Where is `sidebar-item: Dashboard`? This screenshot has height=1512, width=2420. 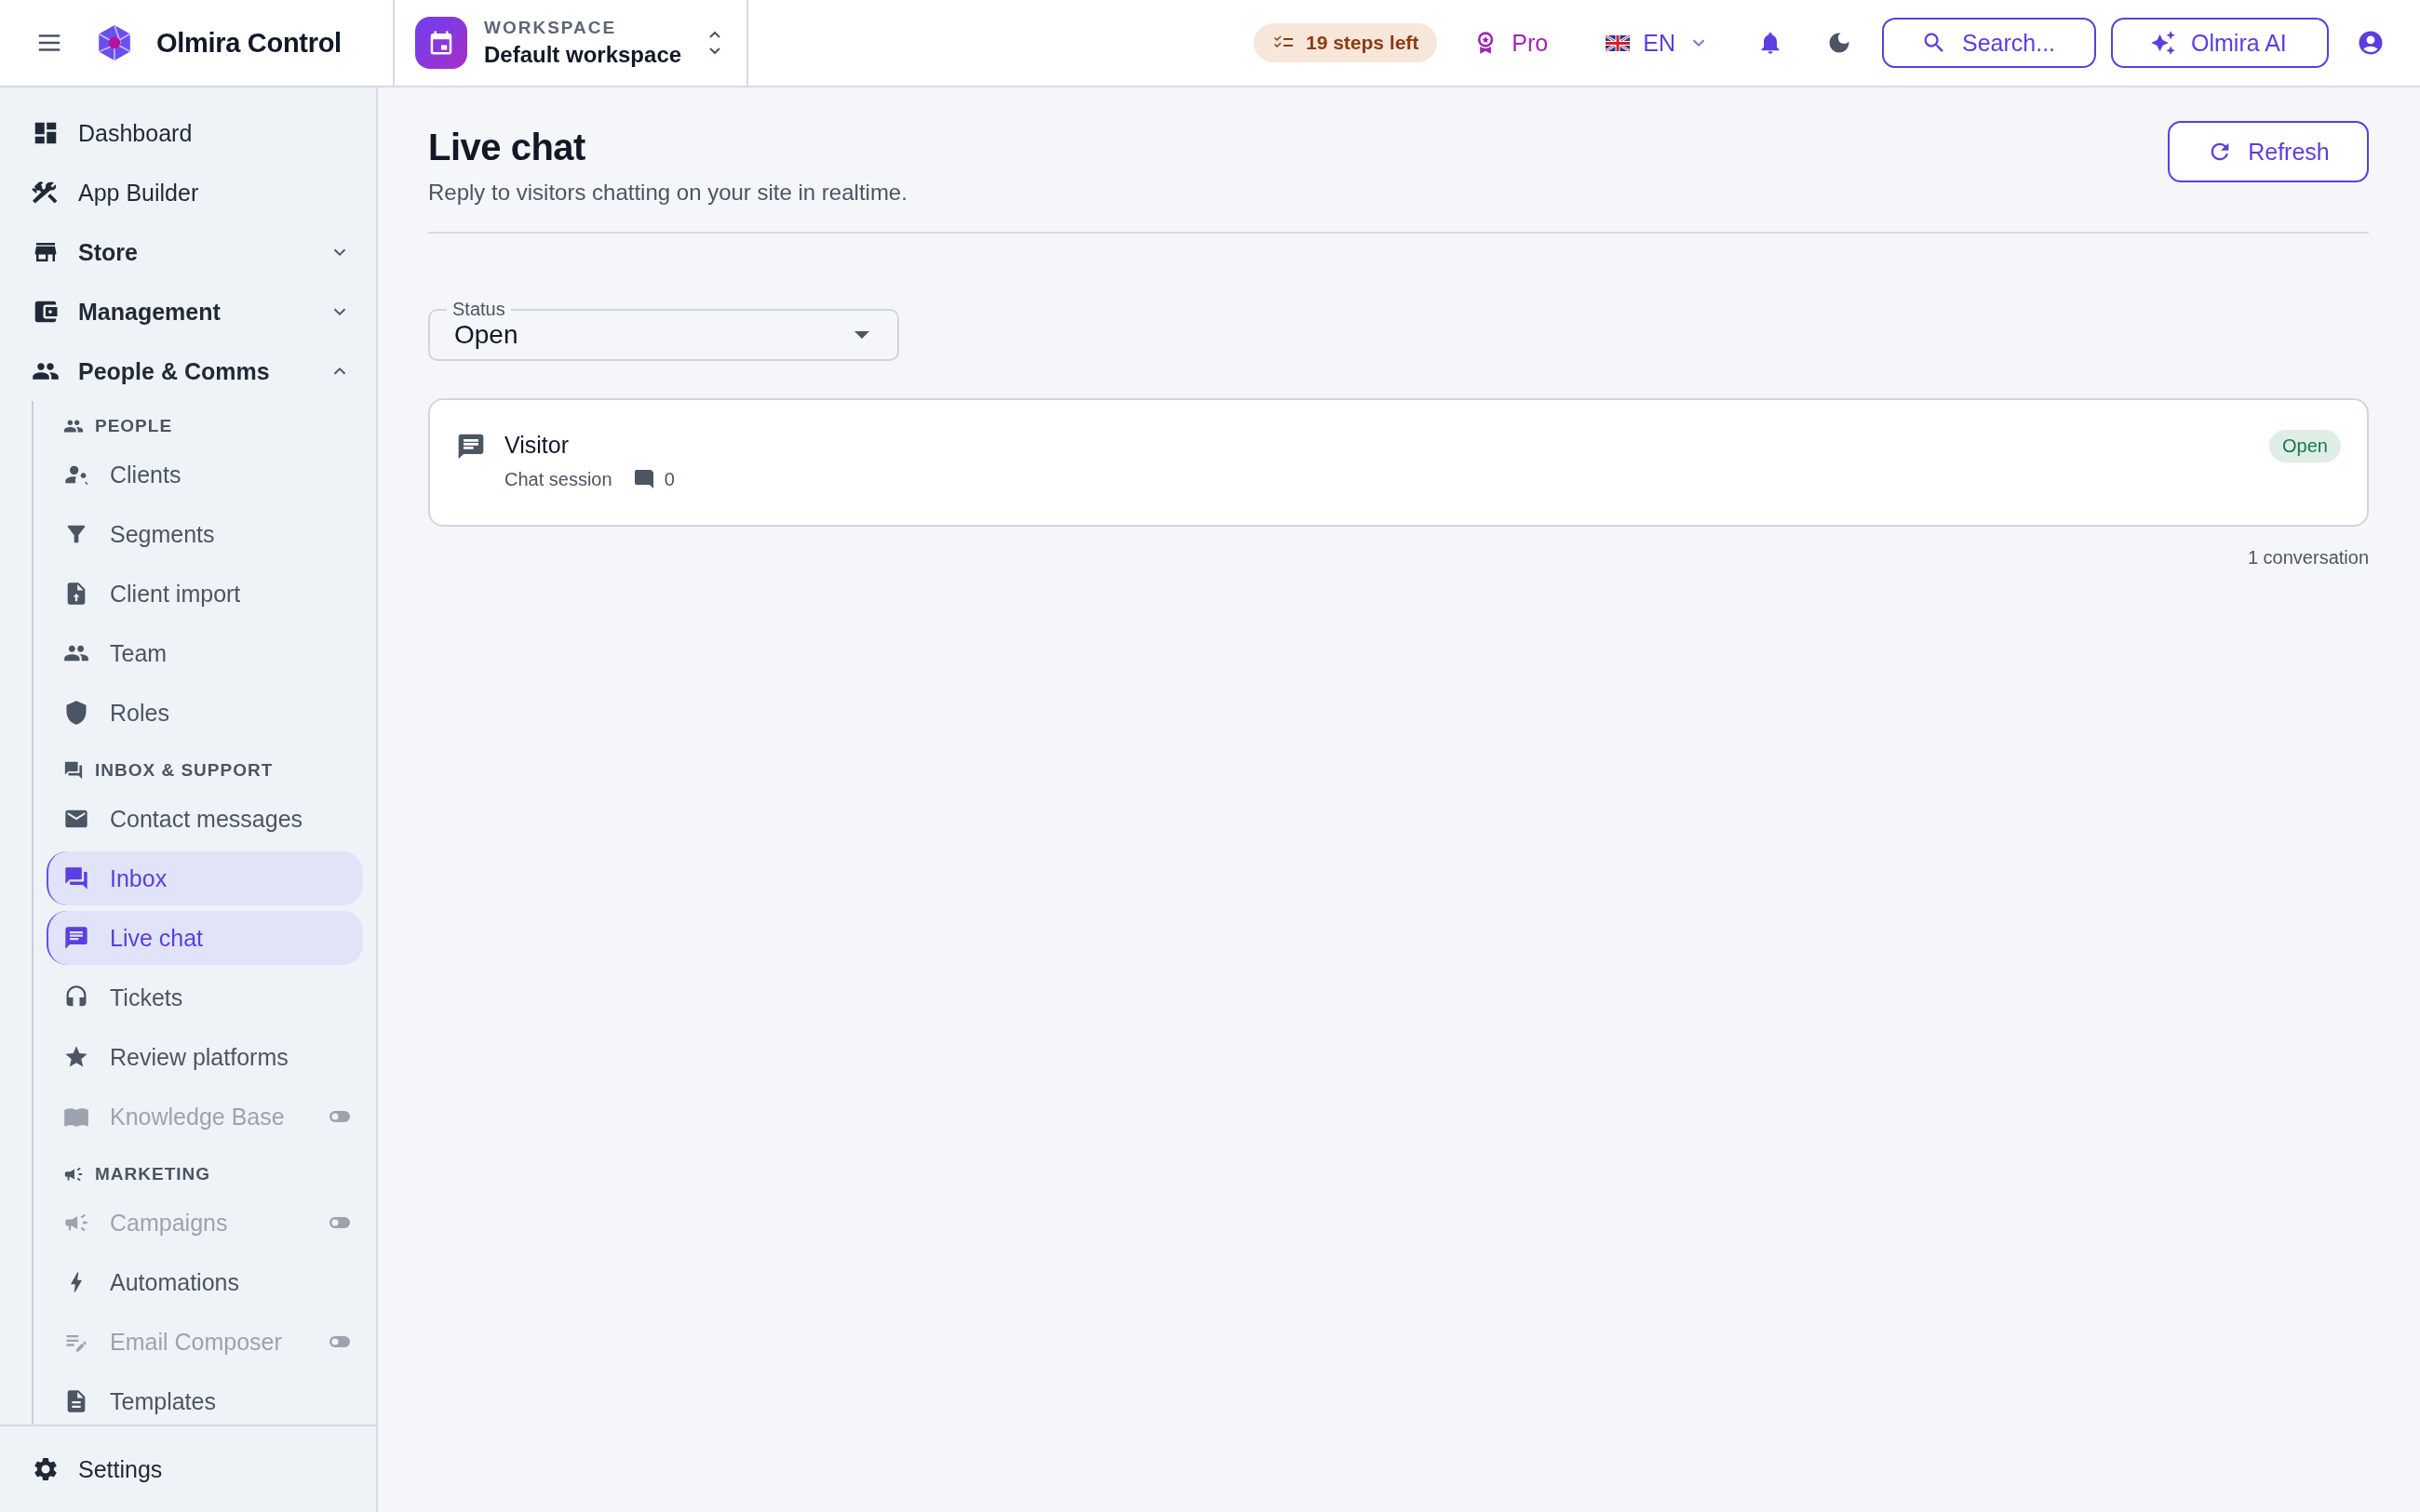
sidebar-item: Dashboard is located at coordinates (195, 133).